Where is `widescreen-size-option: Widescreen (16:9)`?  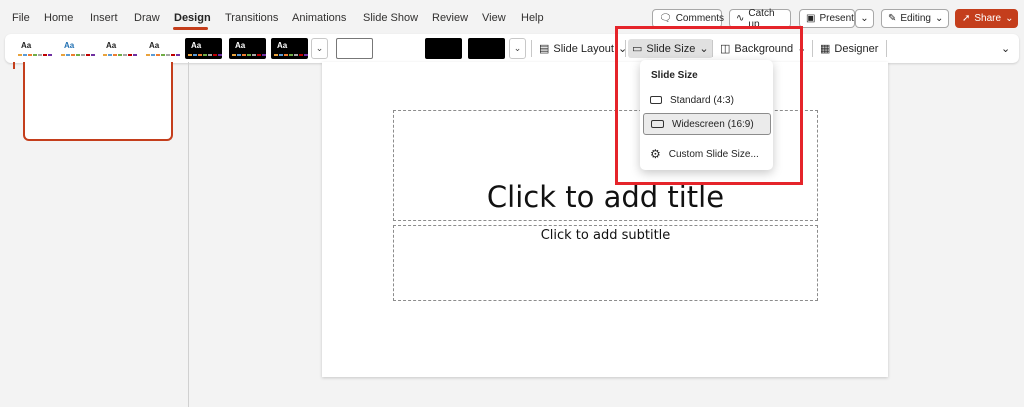
widescreen-size-option: Widescreen (16:9) is located at coordinates (707, 124).